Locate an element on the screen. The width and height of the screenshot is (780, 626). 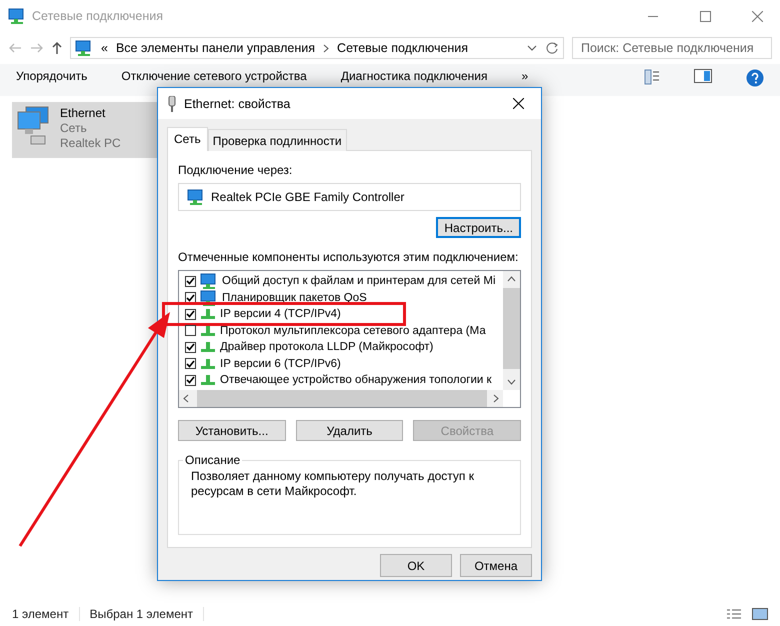
dropdown-icon is located at coordinates (532, 48).